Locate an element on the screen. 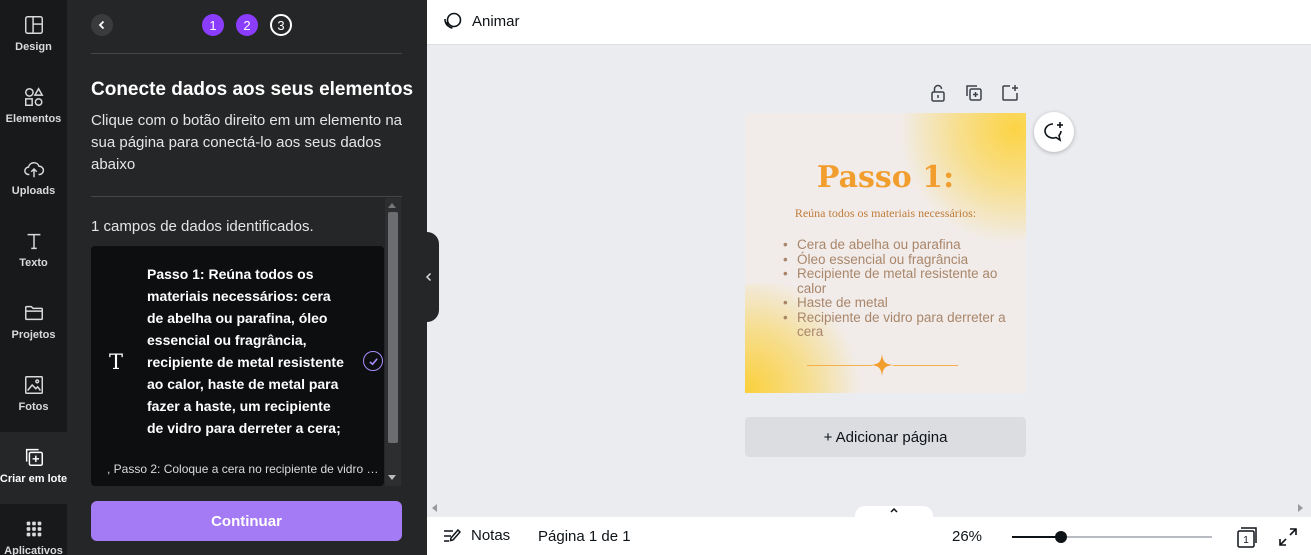 The height and width of the screenshot is (555, 1311). sidebar-item-label: Aplicativos is located at coordinates (33, 550).